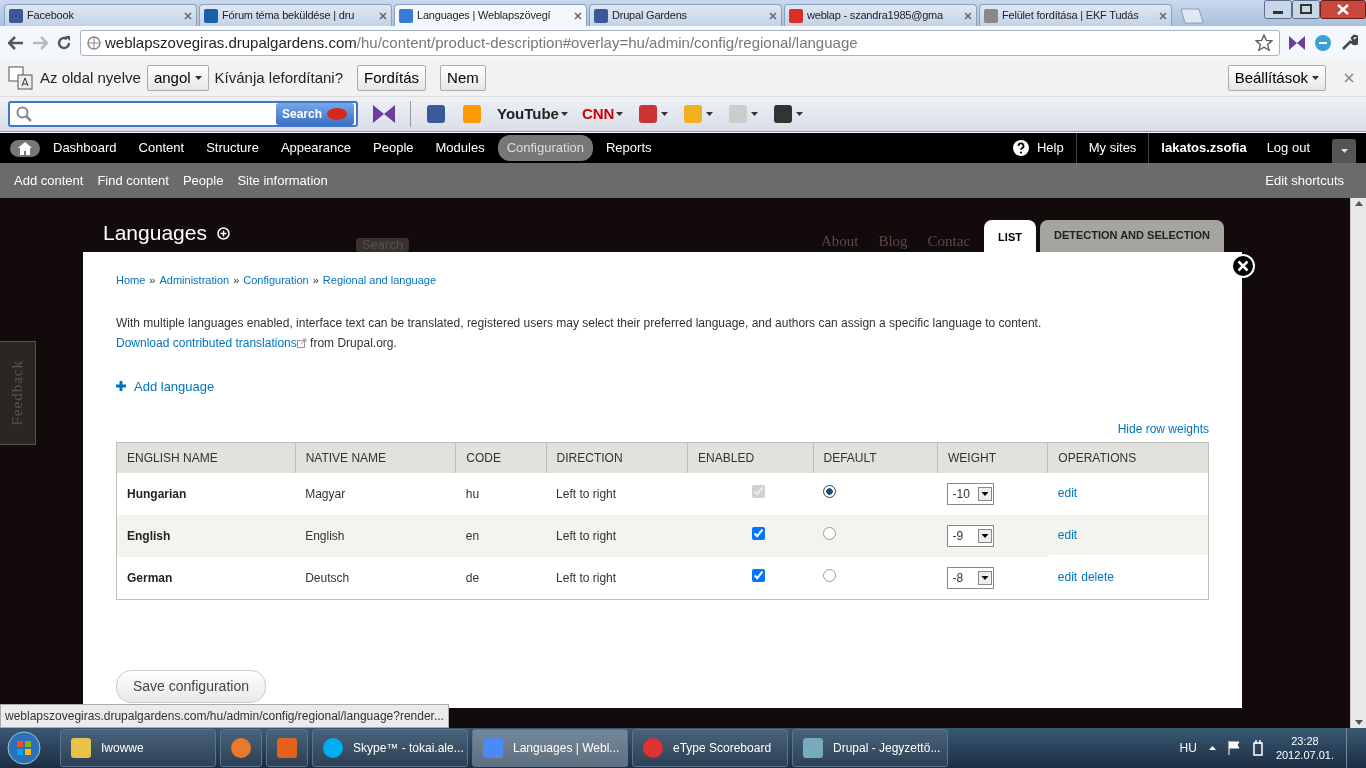 The image size is (1366, 768). I want to click on breadcrumb-link: Administration, so click(194, 280).